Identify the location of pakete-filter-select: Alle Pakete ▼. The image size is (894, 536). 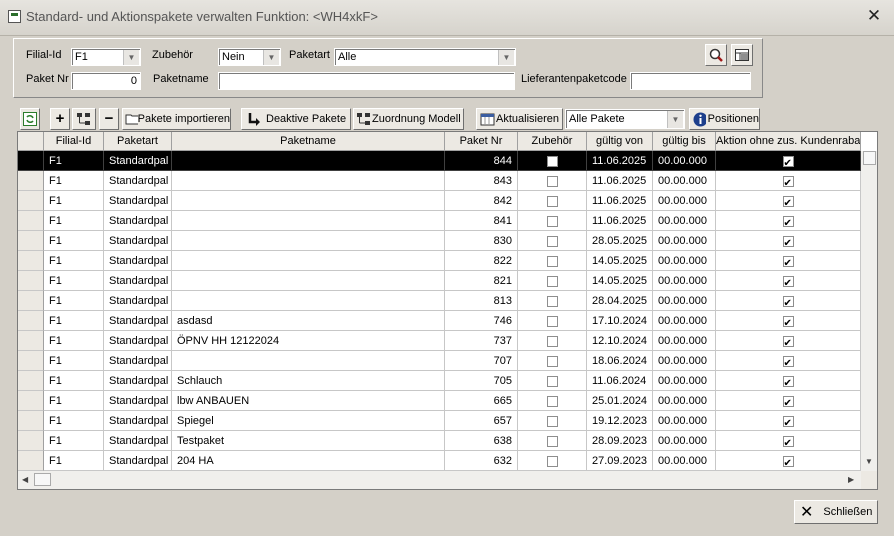
(625, 119).